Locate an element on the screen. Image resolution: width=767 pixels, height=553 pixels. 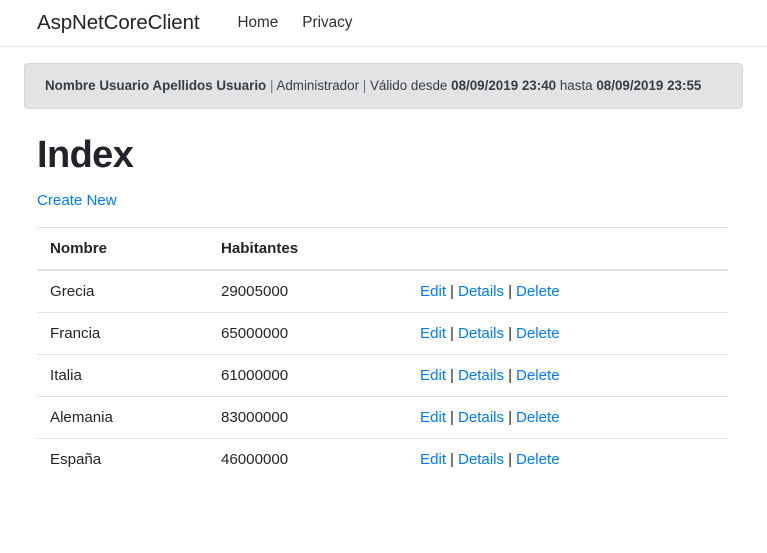
cell-habitantes: 29005000 is located at coordinates (307, 291).